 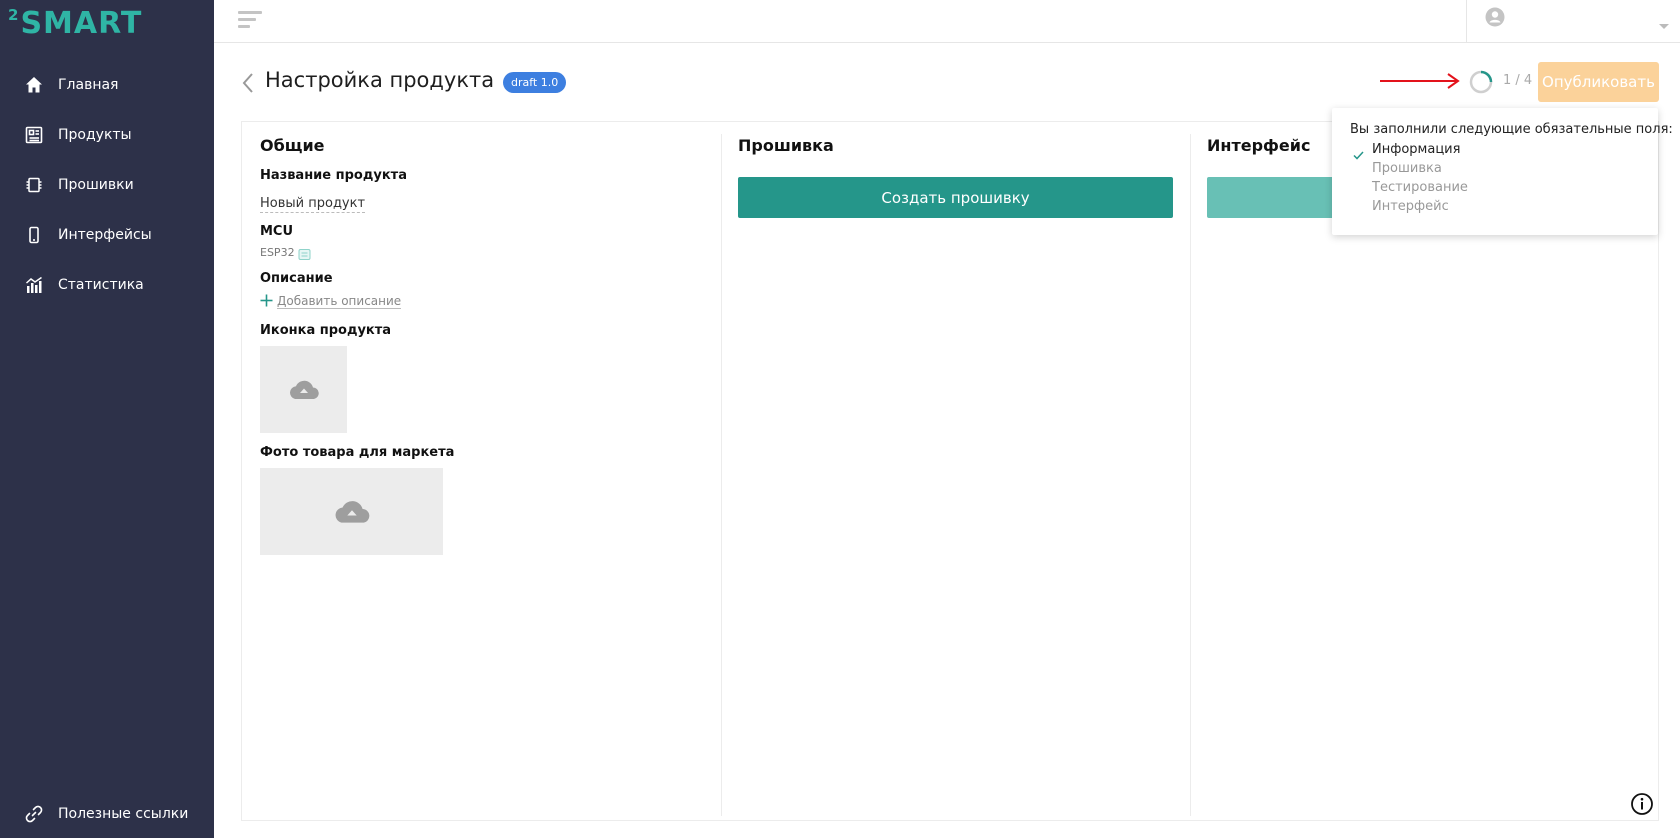 I want to click on market-photo-upload, so click(x=351, y=511).